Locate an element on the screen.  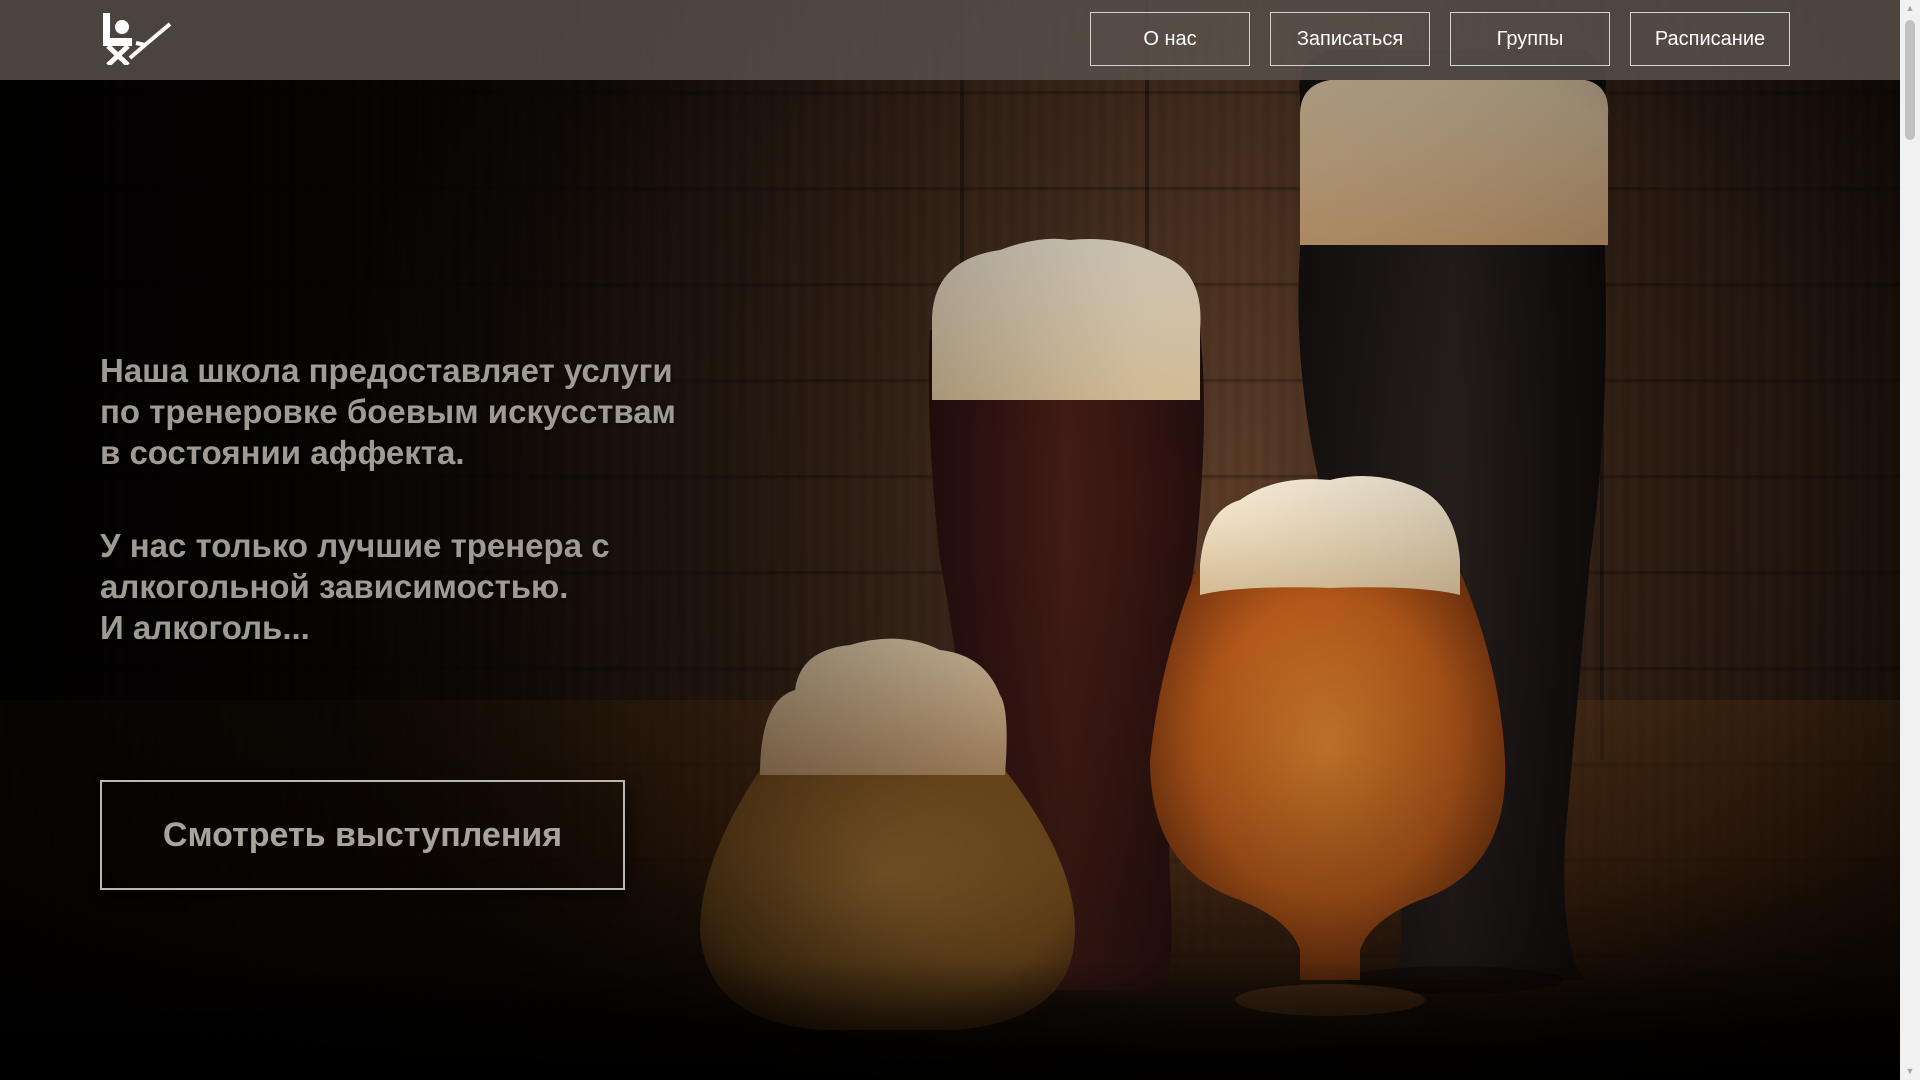
main-nav: О нас Записаться Группы Расписание is located at coordinates (1440, 39).